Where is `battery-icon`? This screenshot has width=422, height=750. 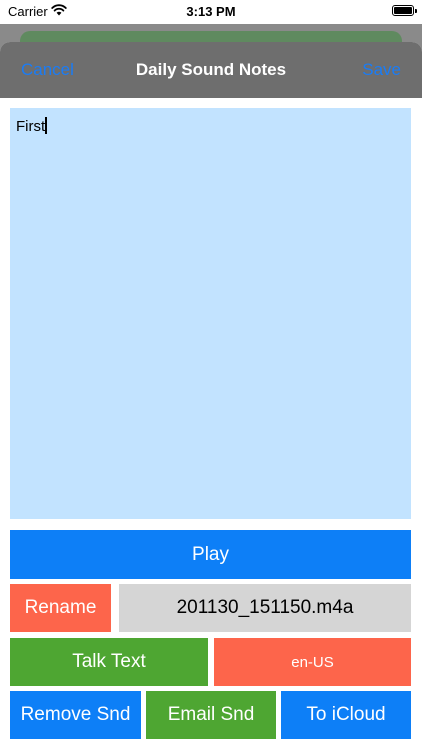 battery-icon is located at coordinates (404, 10).